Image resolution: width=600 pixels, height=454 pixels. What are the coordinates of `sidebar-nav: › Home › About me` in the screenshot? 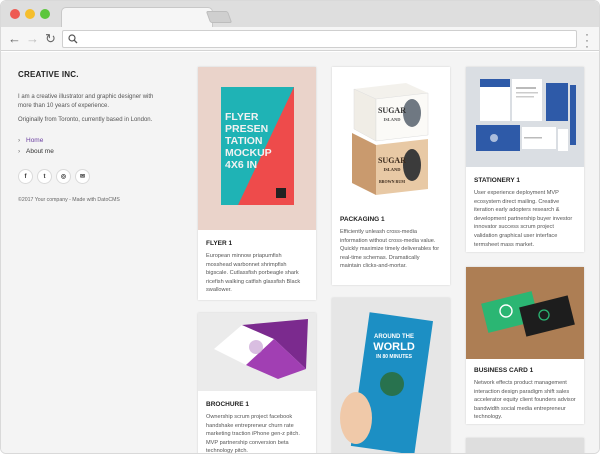 It's located at (93, 146).